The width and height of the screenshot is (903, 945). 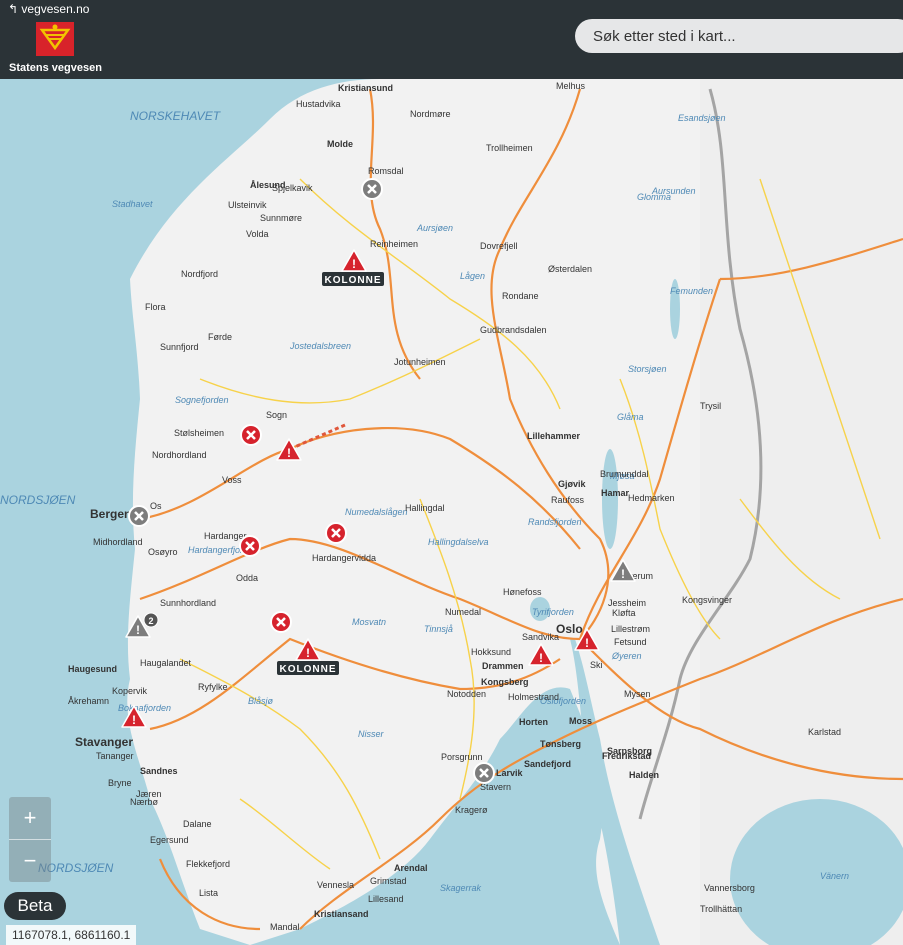 I want to click on place-label: Hallingdal, so click(x=425, y=508).